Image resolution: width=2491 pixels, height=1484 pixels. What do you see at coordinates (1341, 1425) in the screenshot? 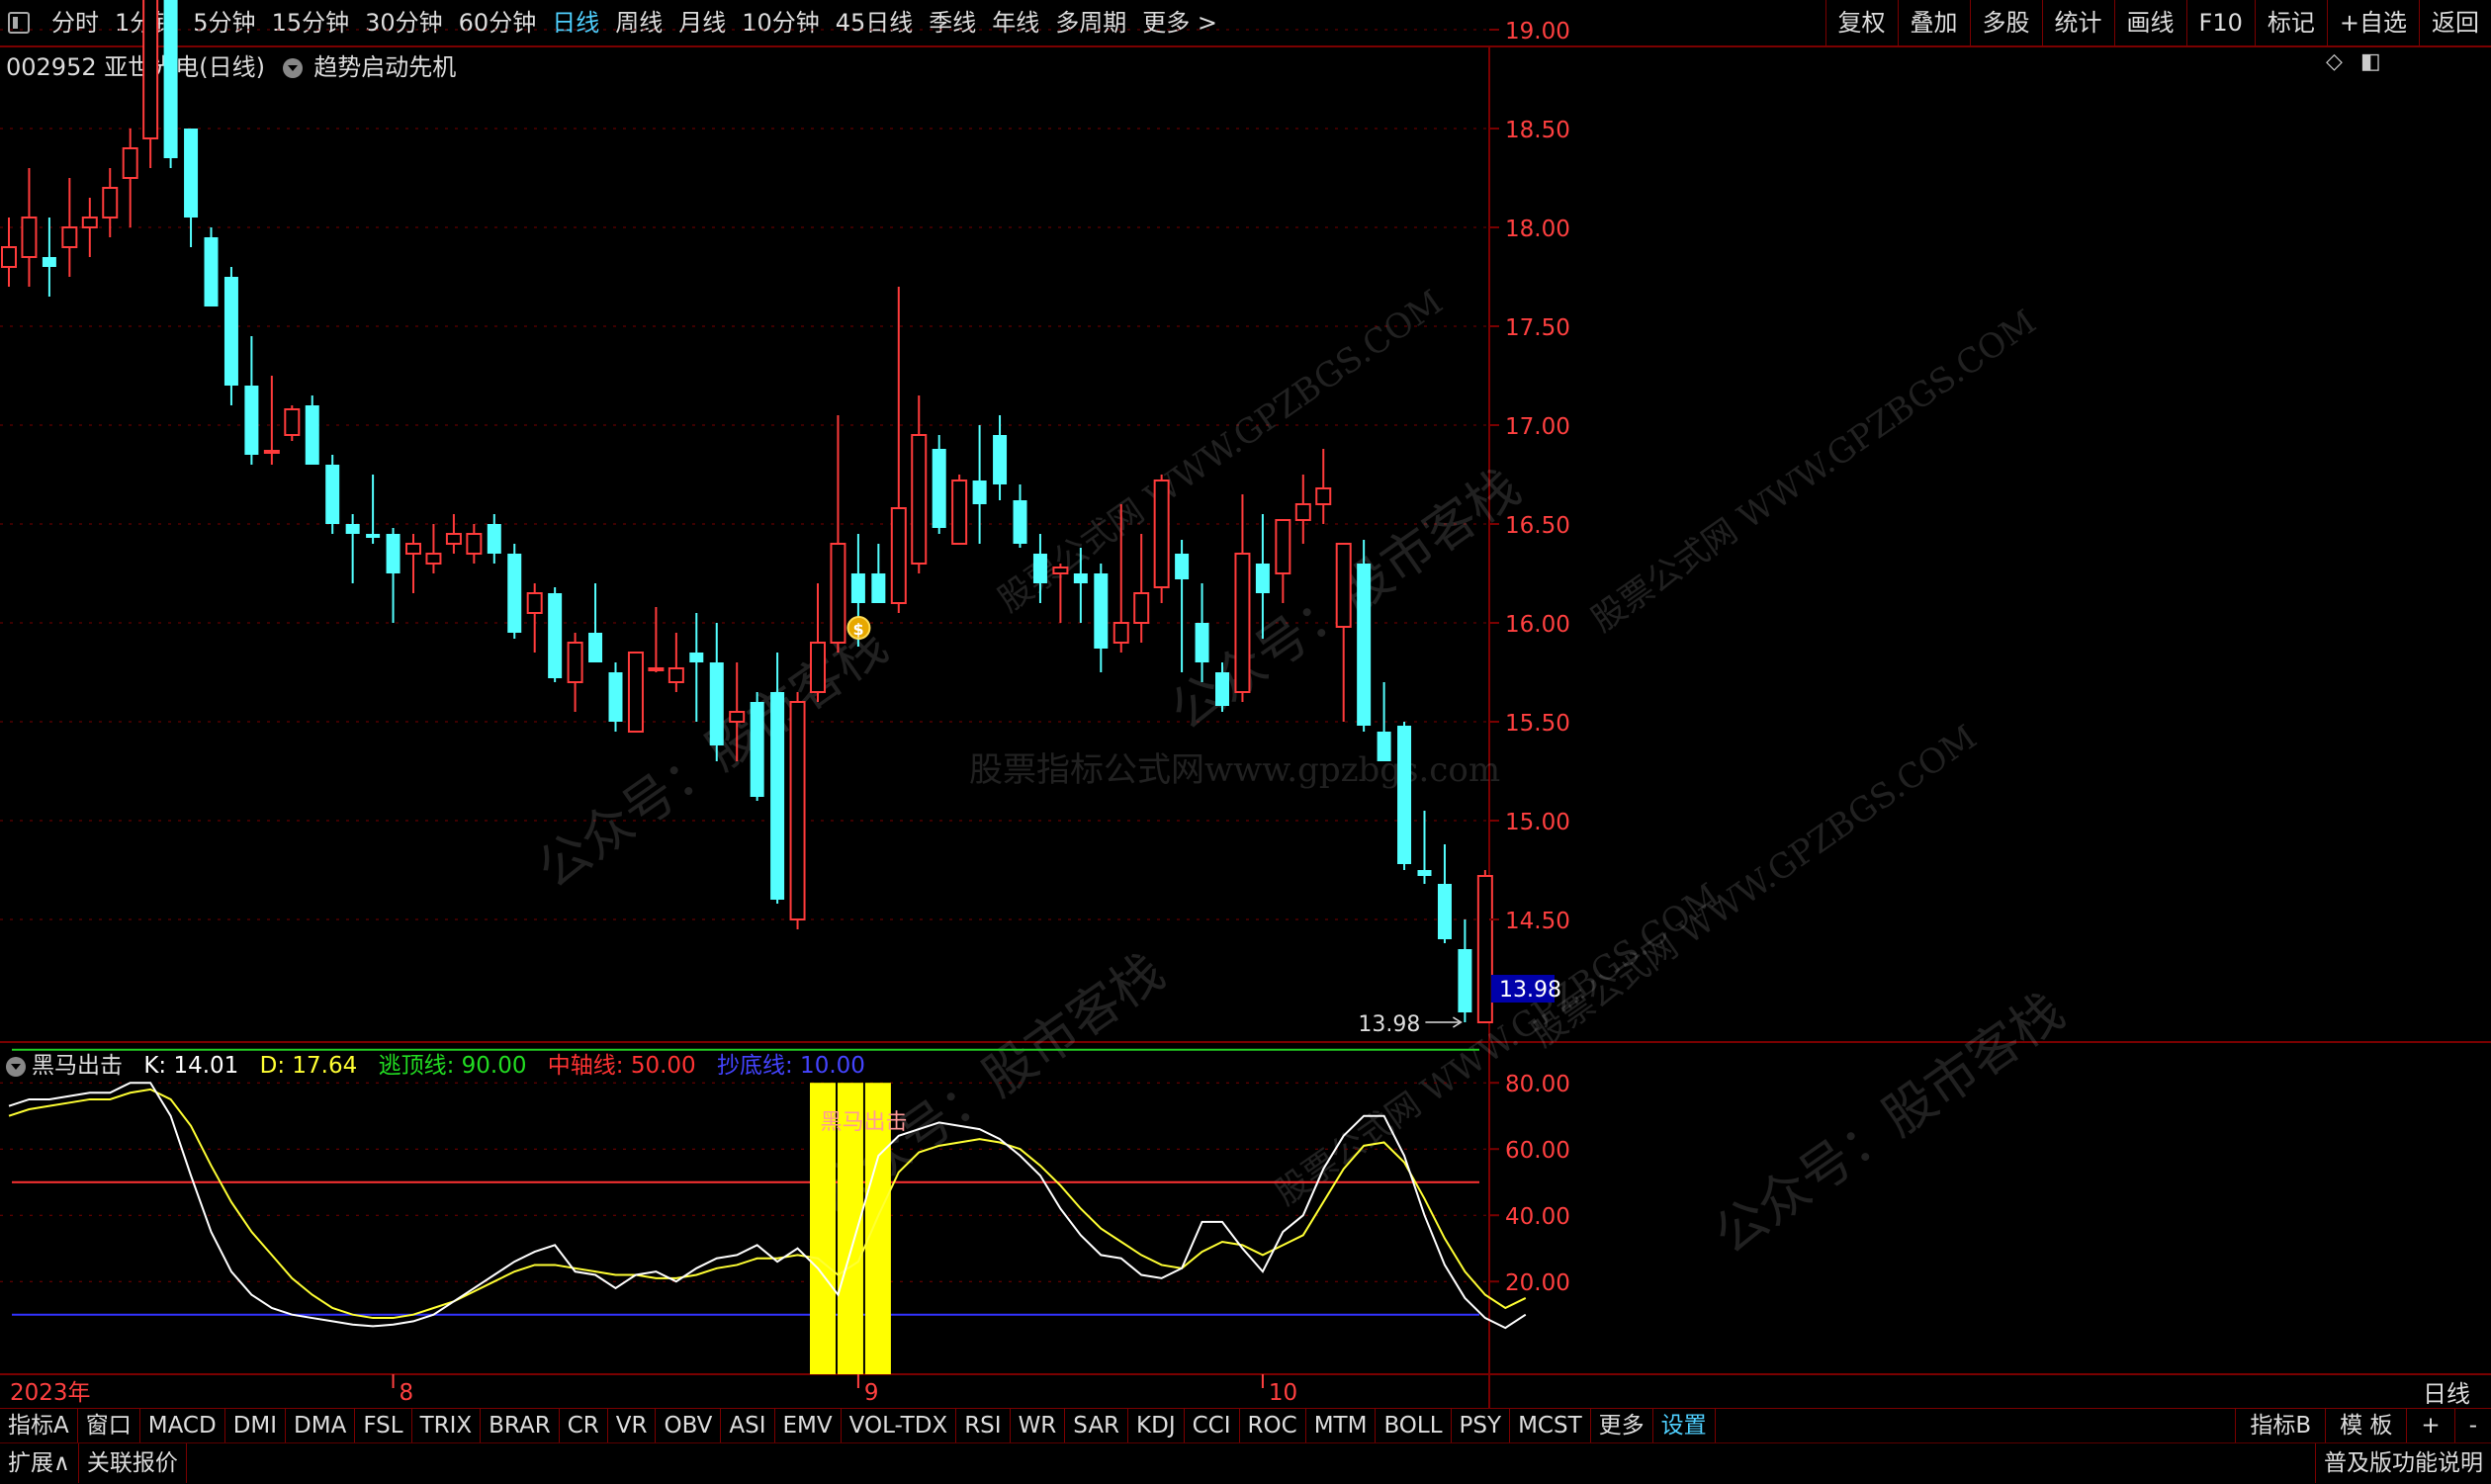
I see `tab-20: MTM` at bounding box center [1341, 1425].